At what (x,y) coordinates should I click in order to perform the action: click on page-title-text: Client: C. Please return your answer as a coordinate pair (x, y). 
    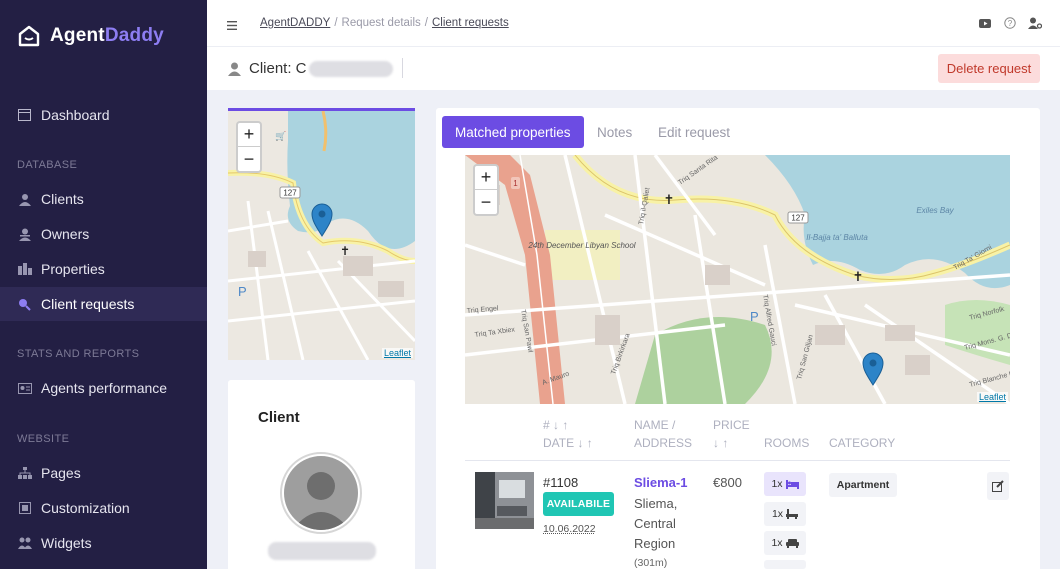
    Looking at the image, I should click on (278, 68).